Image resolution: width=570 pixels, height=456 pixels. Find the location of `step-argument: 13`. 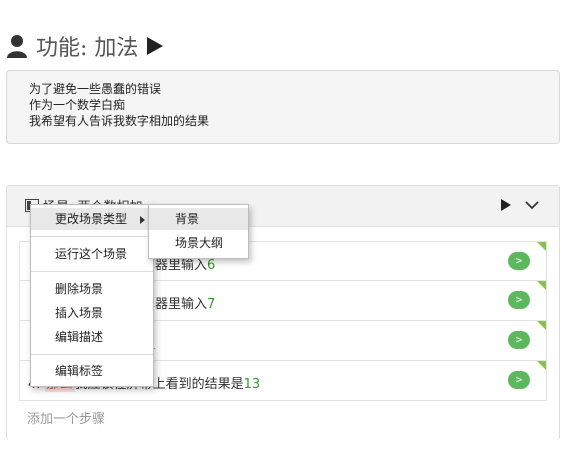

step-argument: 13 is located at coordinates (252, 384).